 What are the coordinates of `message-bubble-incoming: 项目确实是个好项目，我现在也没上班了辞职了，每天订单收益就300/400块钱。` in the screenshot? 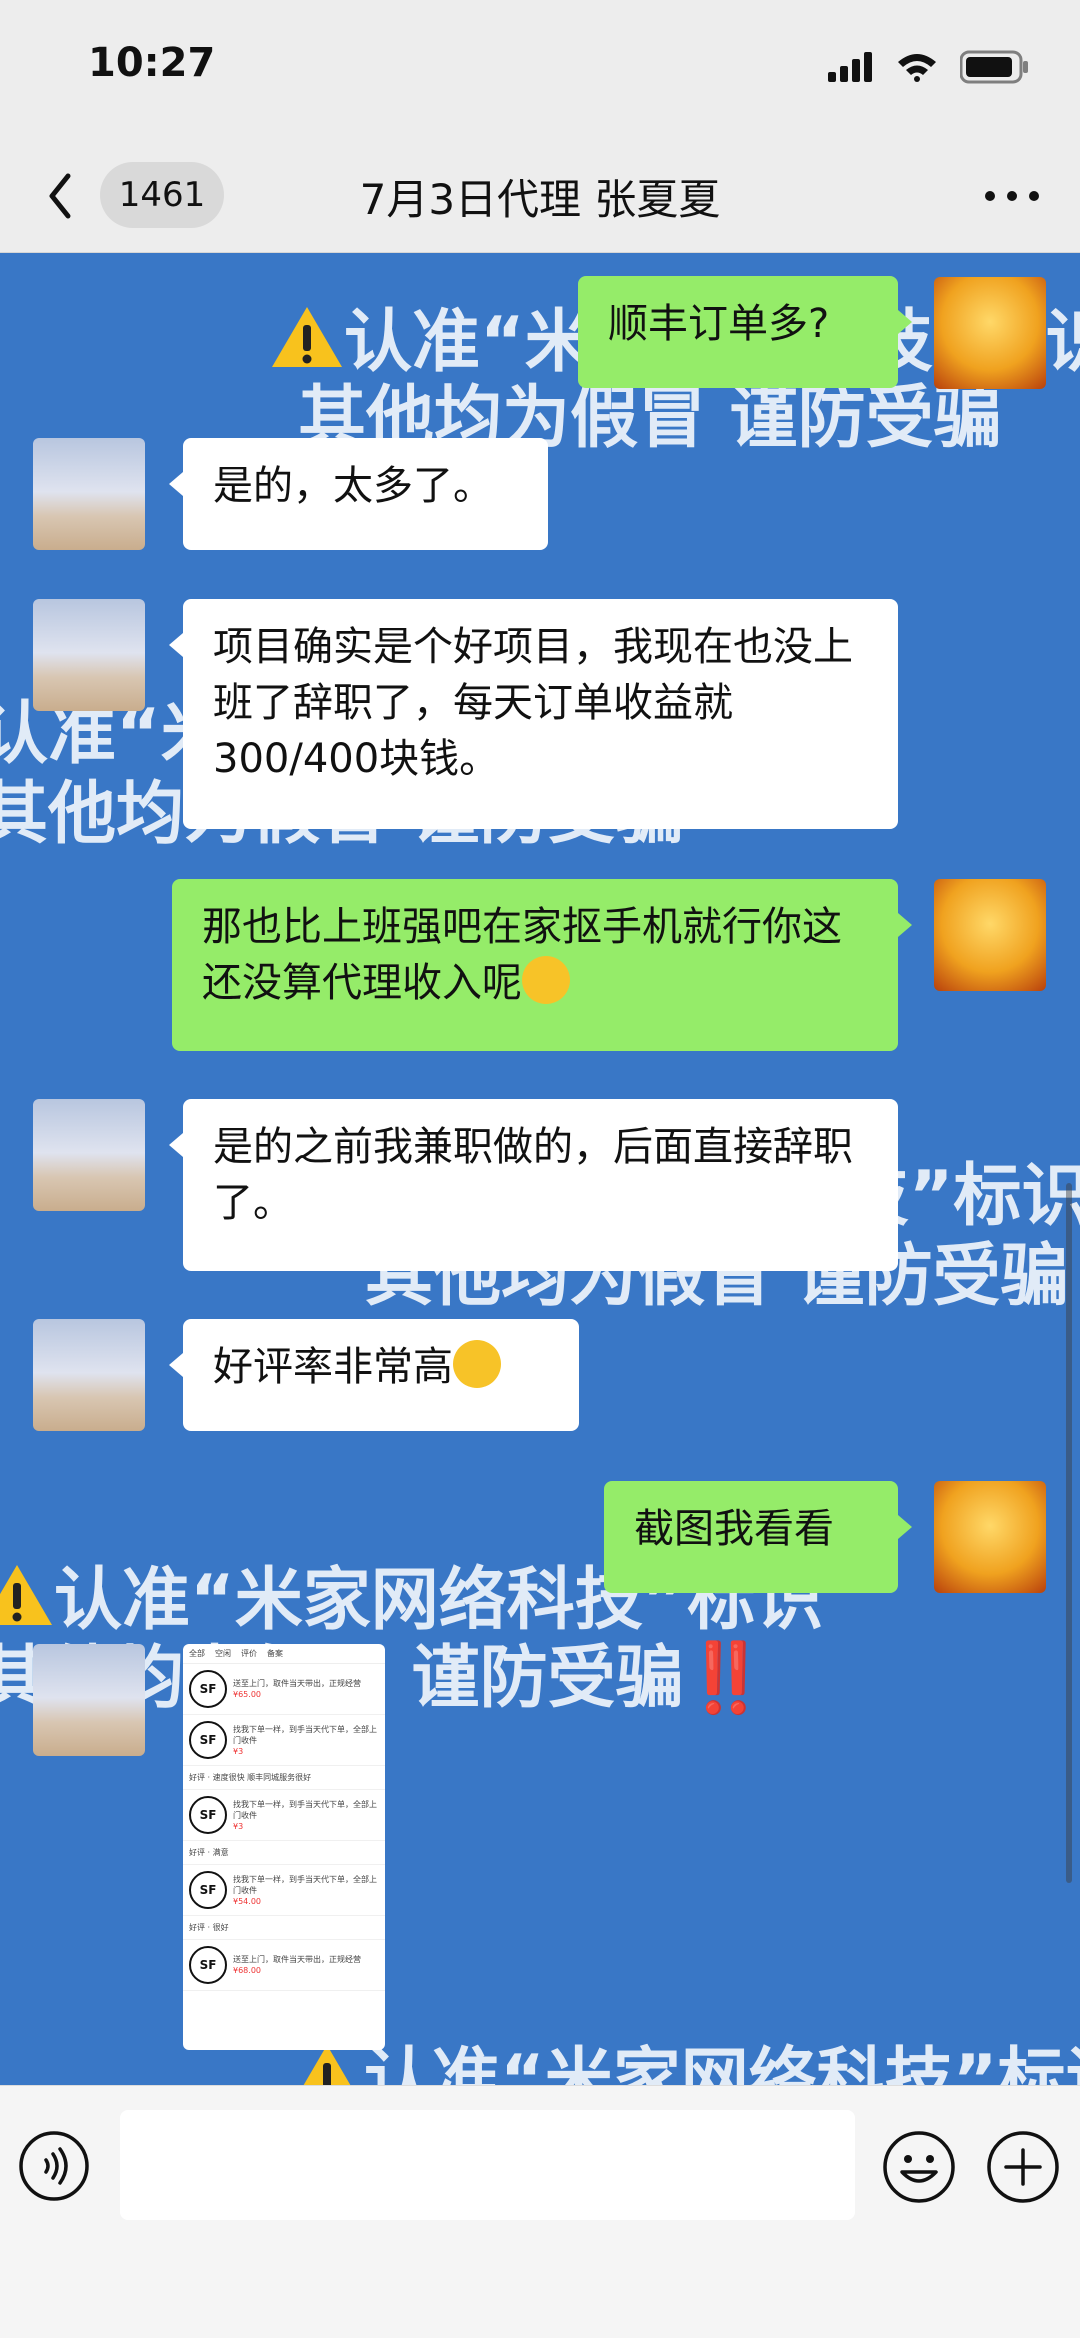 It's located at (533, 714).